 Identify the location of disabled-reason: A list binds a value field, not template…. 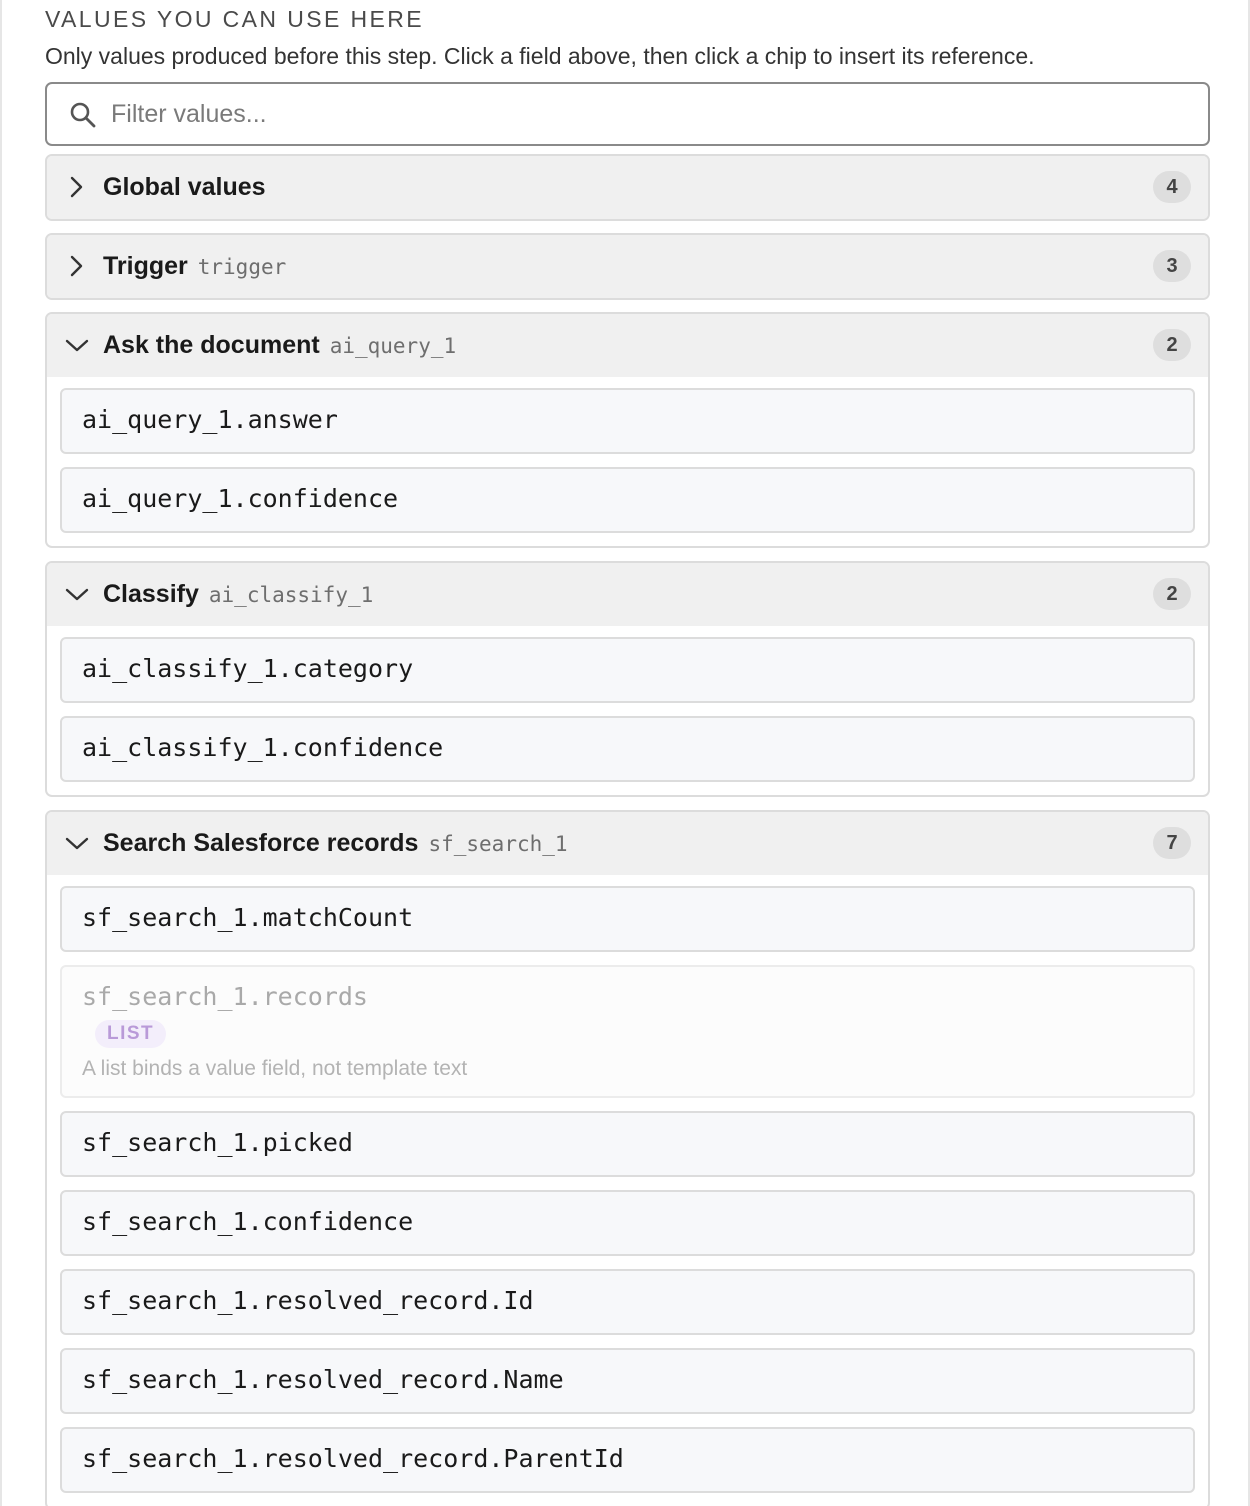
(275, 1068).